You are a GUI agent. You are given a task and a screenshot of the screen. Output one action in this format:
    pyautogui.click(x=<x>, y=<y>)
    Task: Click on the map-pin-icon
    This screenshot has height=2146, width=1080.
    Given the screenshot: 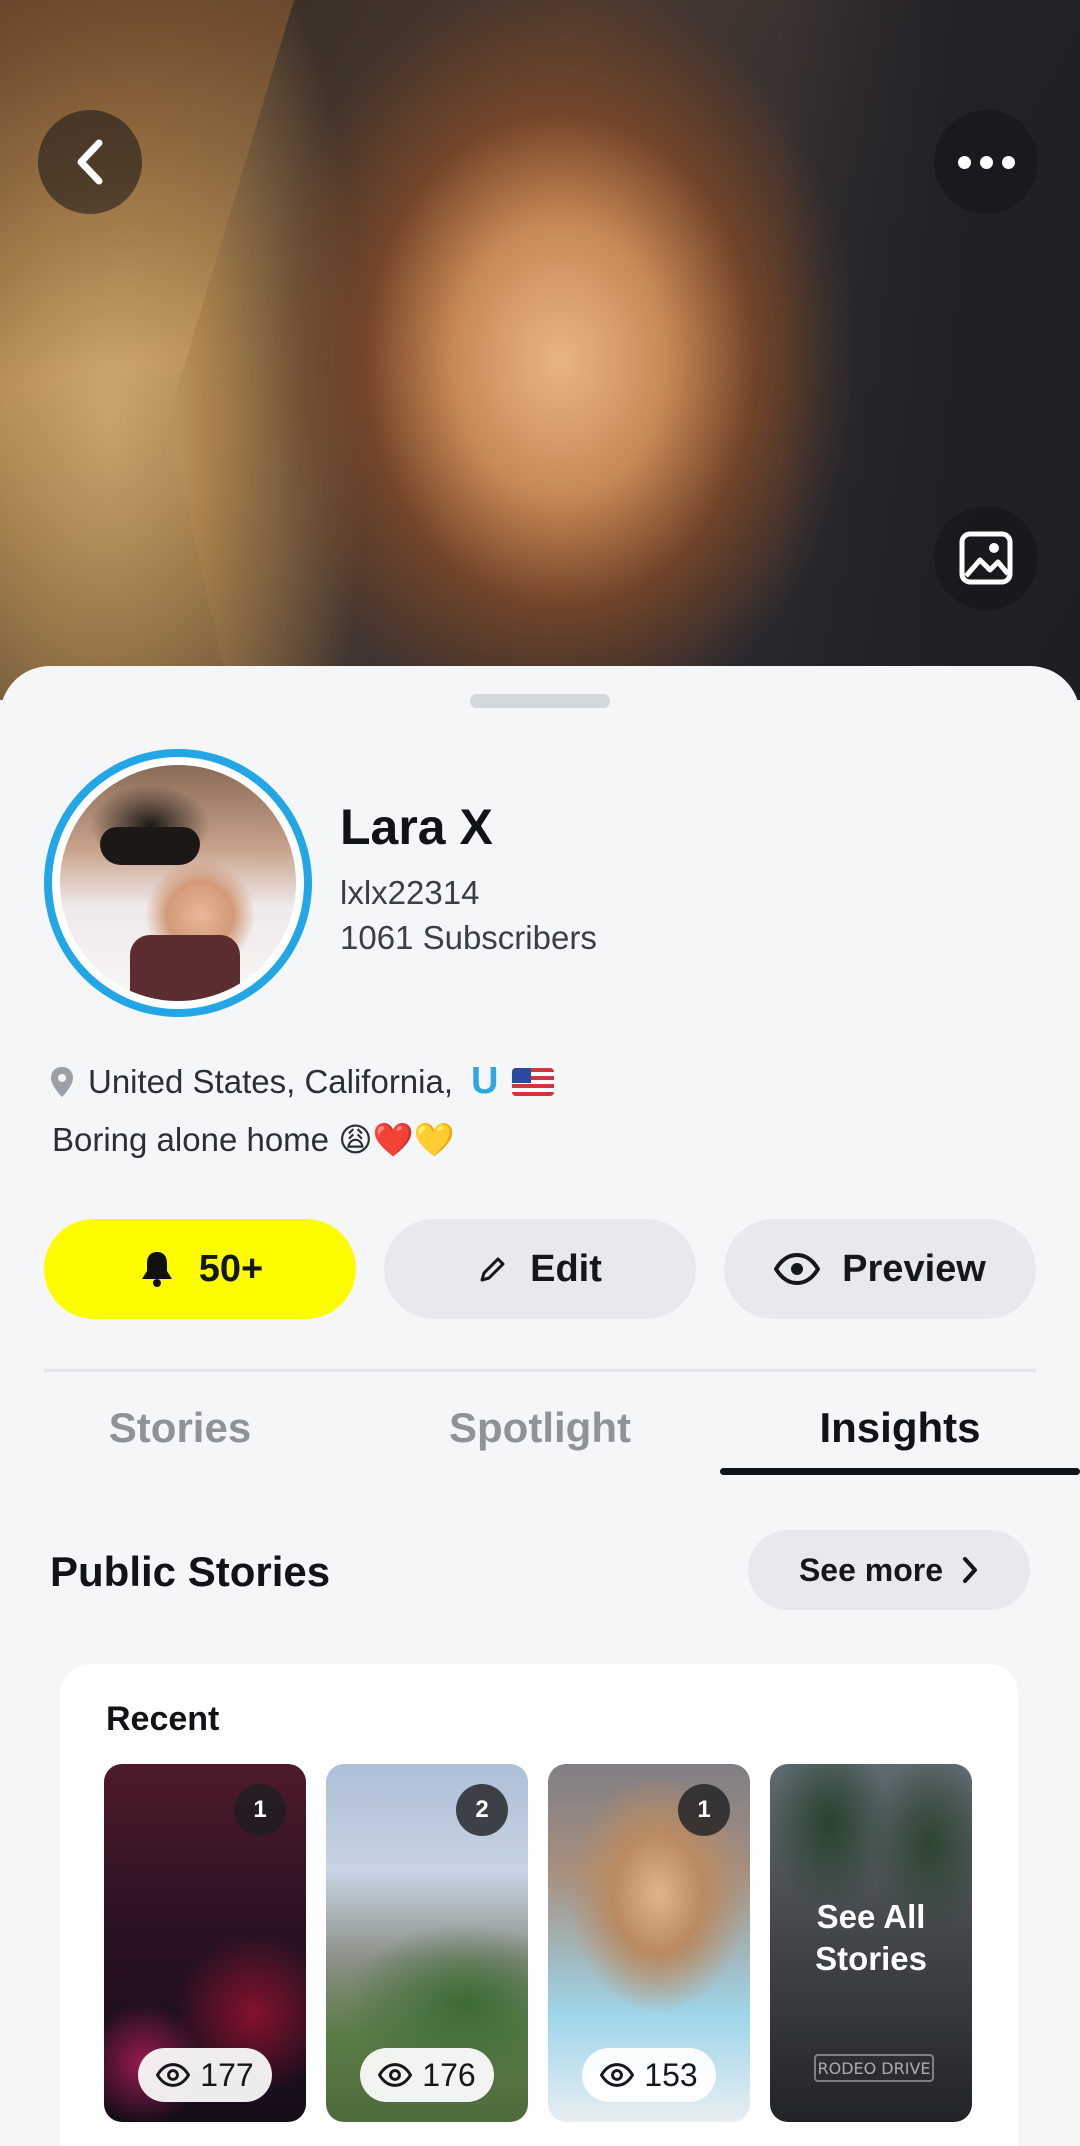 What is the action you would take?
    pyautogui.click(x=62, y=1081)
    